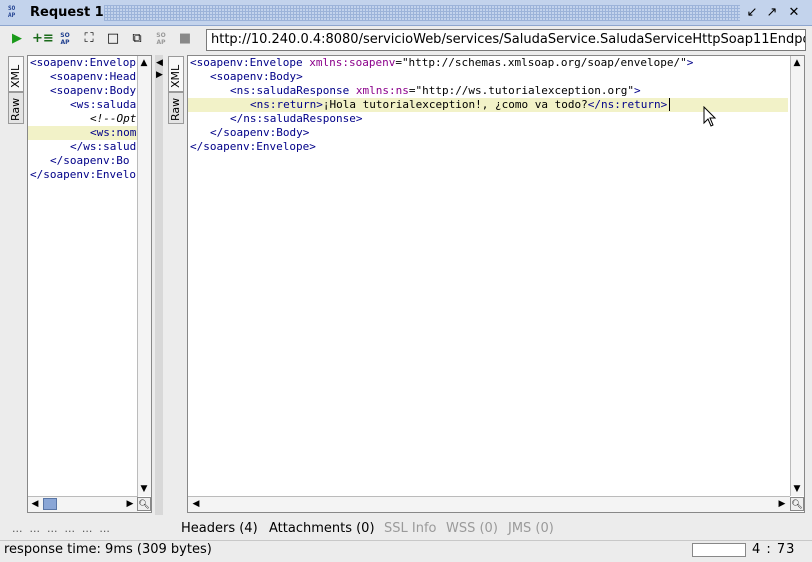 Image resolution: width=812 pixels, height=562 pixels. I want to click on collapse-right-icon: ▶, so click(159, 75).